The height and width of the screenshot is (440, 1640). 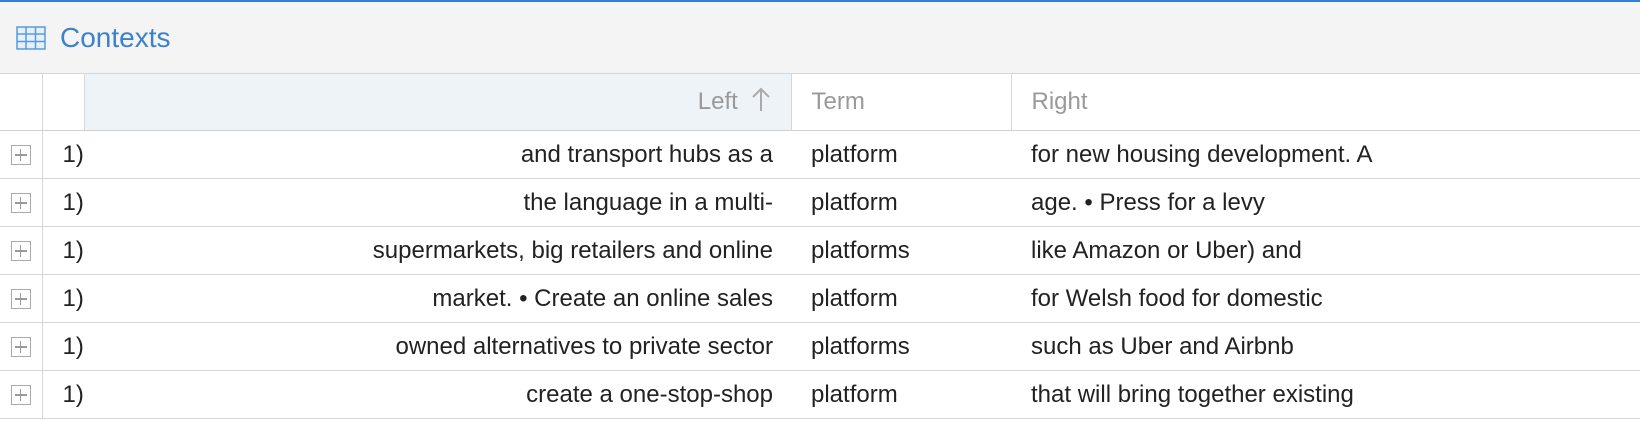 I want to click on table-header-row: Left Term Right, so click(x=820, y=102).